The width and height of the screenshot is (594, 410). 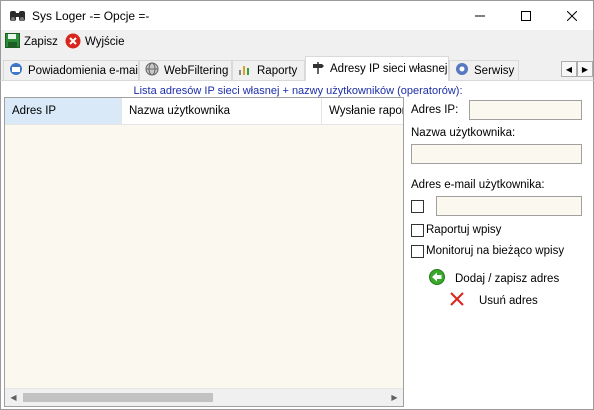 What do you see at coordinates (63, 111) in the screenshot?
I see `column-header-ip: Adres IP` at bounding box center [63, 111].